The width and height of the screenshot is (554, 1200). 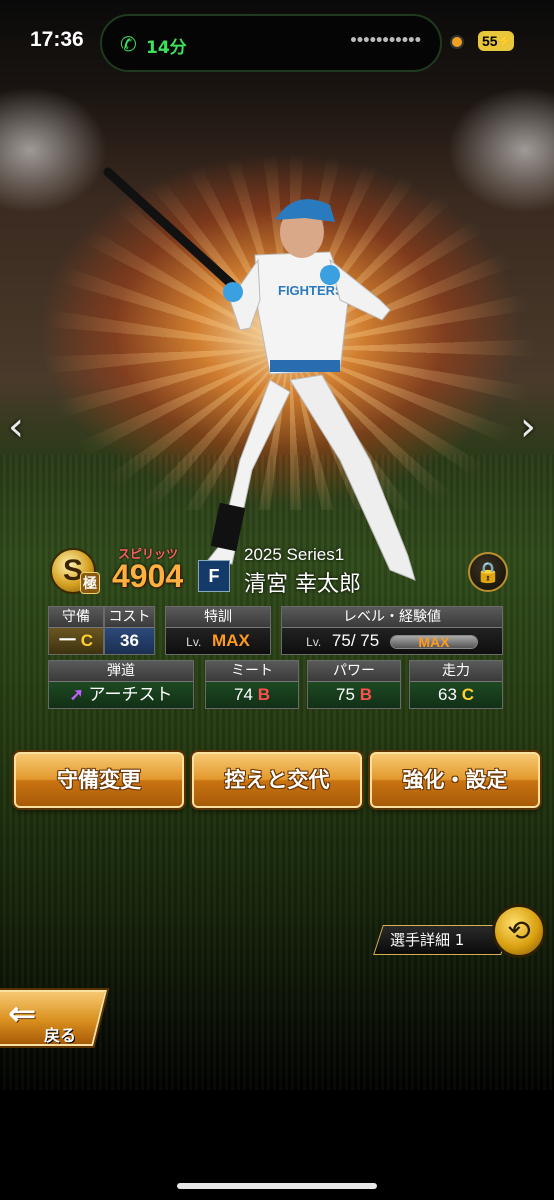 What do you see at coordinates (305, 366) in the screenshot?
I see `player-belt` at bounding box center [305, 366].